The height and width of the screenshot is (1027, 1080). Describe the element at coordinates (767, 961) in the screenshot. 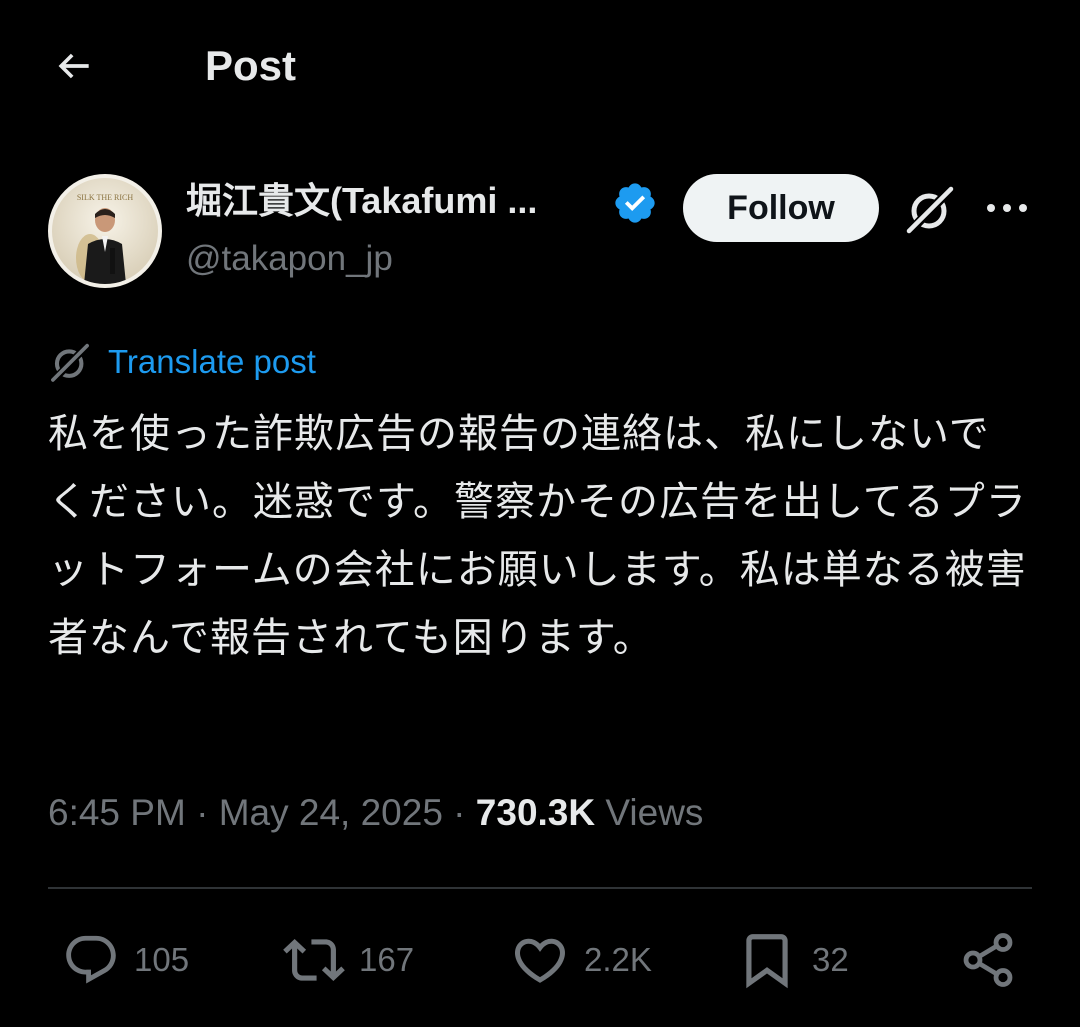

I see `bookmark-icon` at that location.